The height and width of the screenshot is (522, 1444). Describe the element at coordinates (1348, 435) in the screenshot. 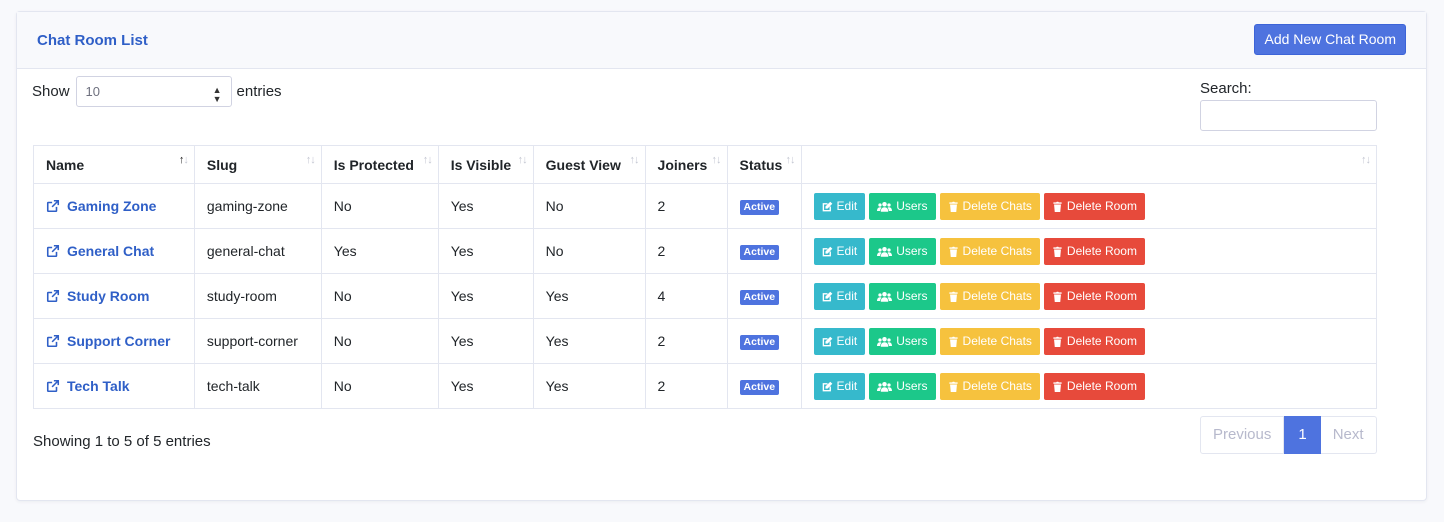

I see `next-page-button: Next` at that location.